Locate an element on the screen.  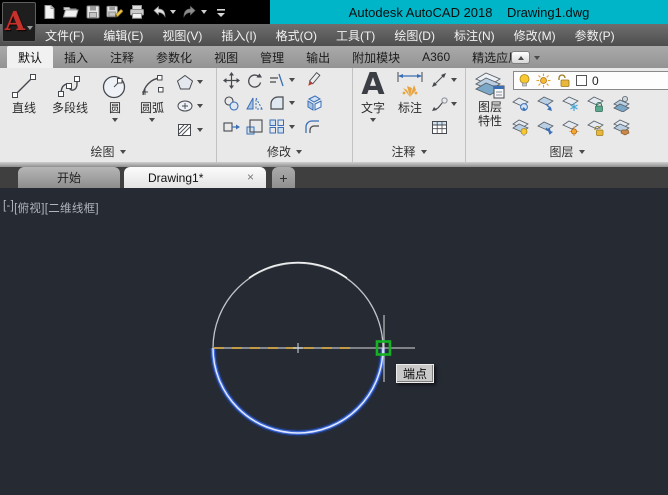
menu-format: 格式(O) is located at coordinates (296, 35).